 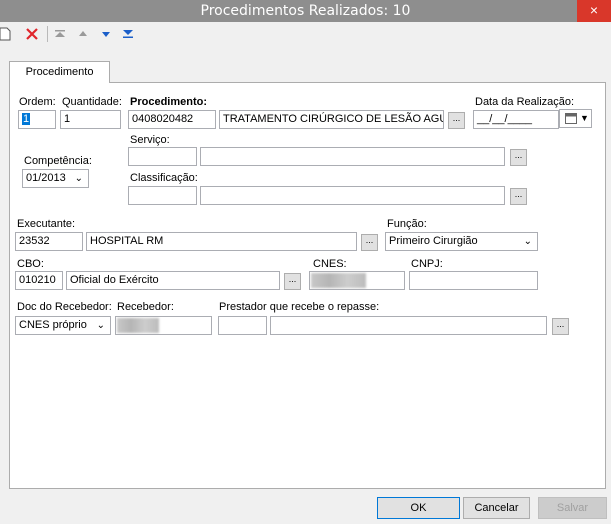 I want to click on move-last-icon, so click(x=128, y=34).